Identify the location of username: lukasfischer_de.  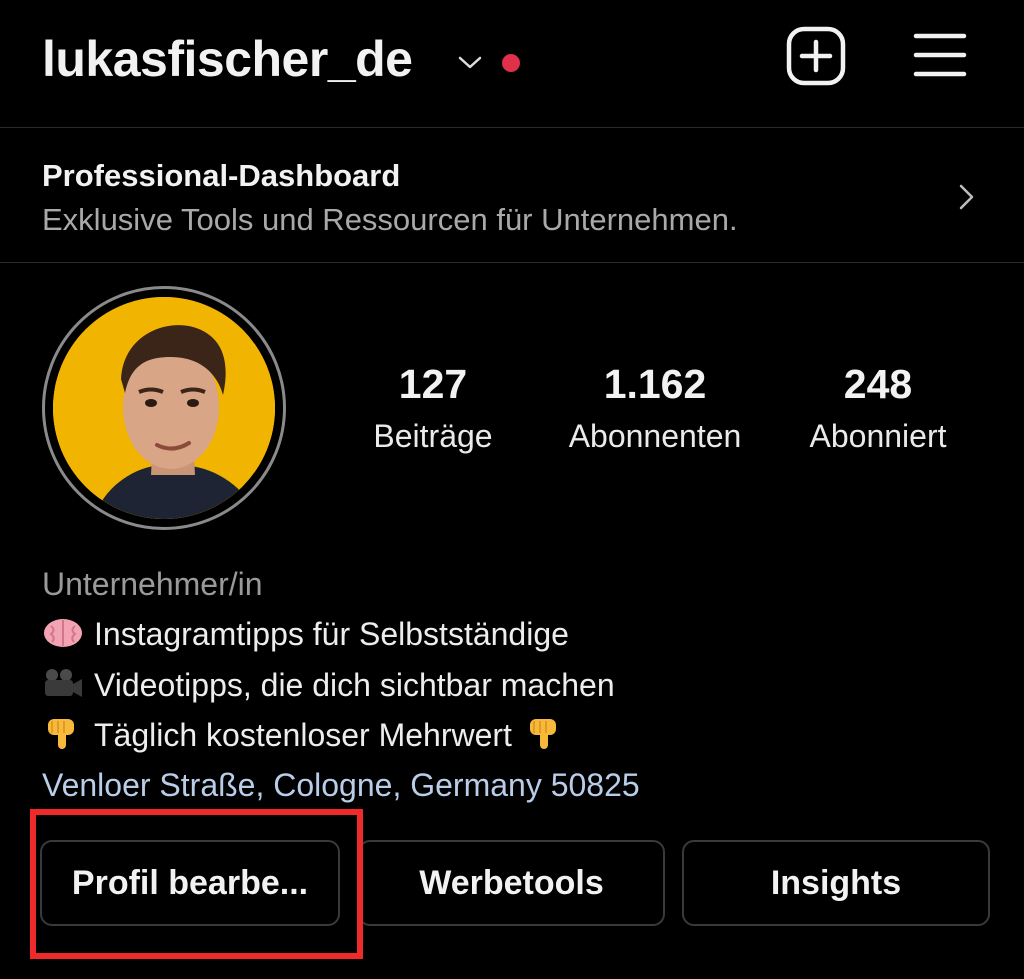
(227, 59).